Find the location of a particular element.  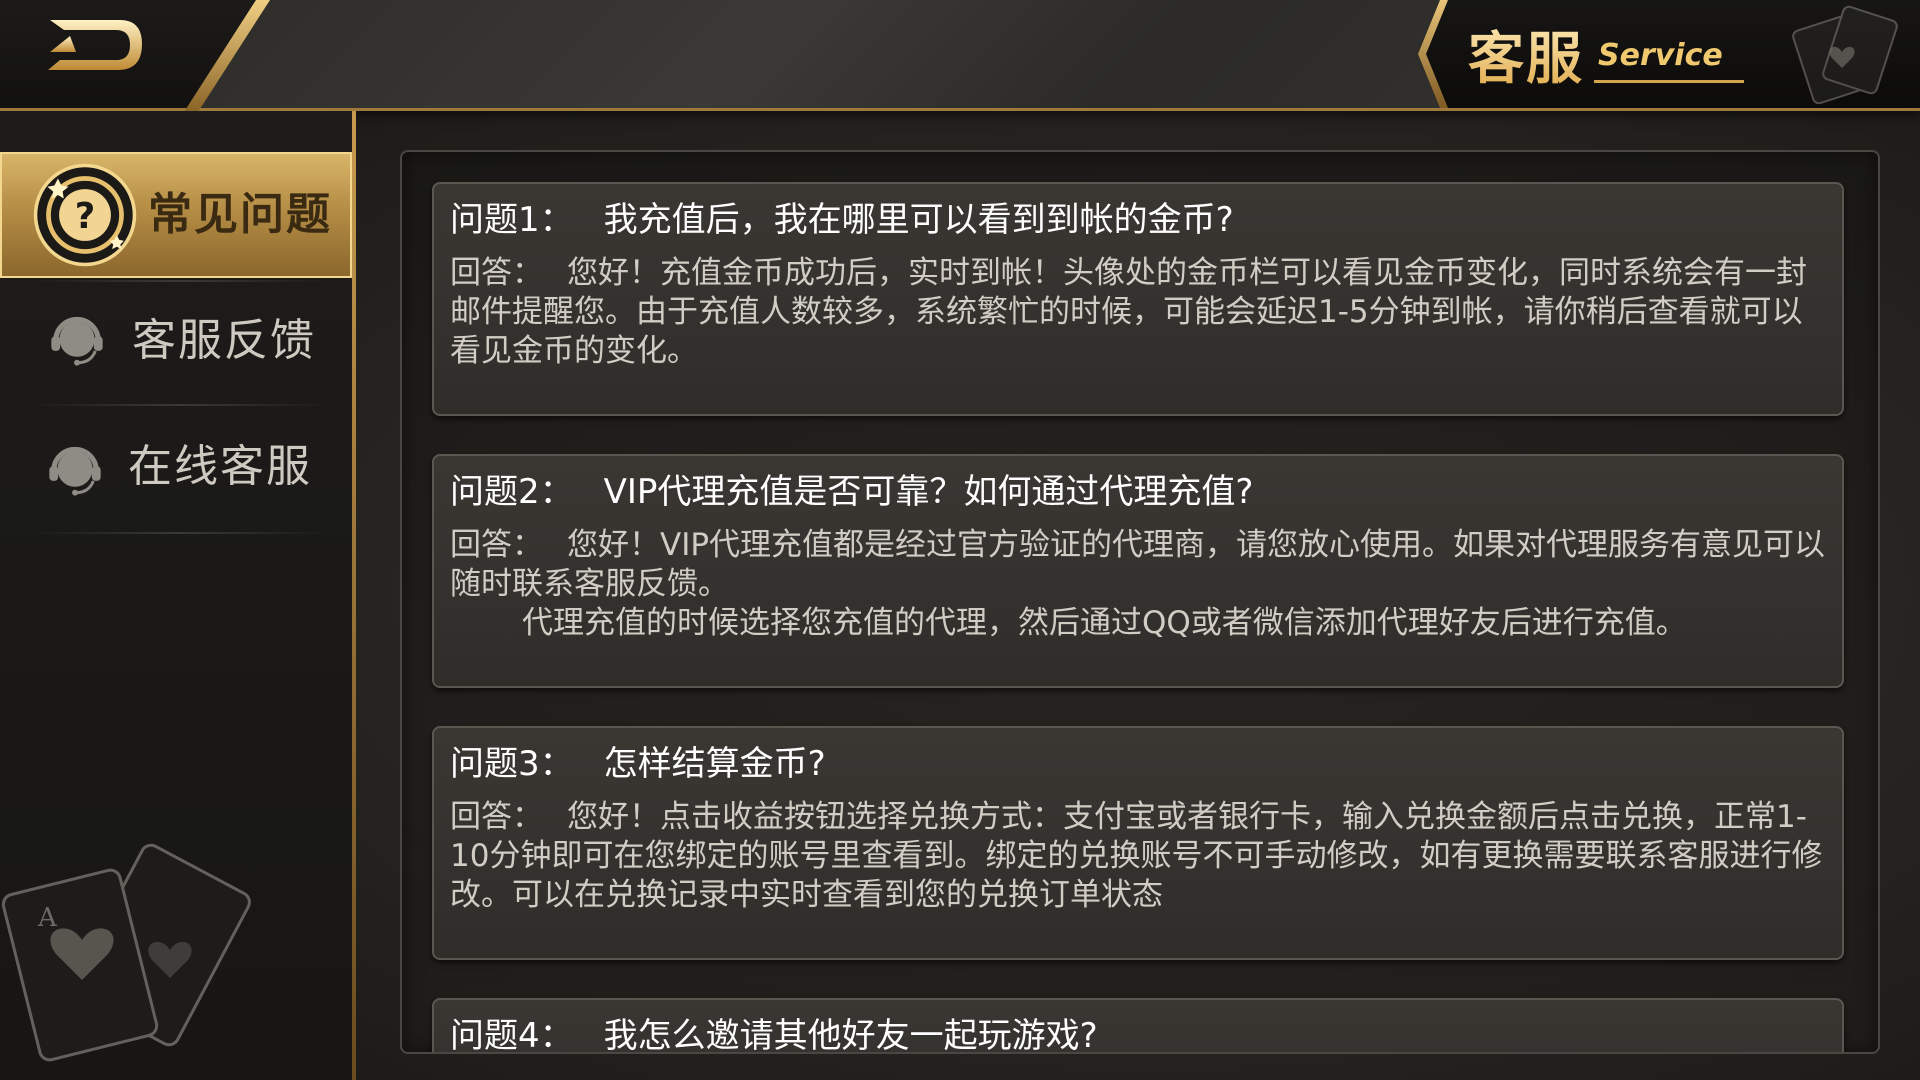

sidebar-separator is located at coordinates (180, 533).